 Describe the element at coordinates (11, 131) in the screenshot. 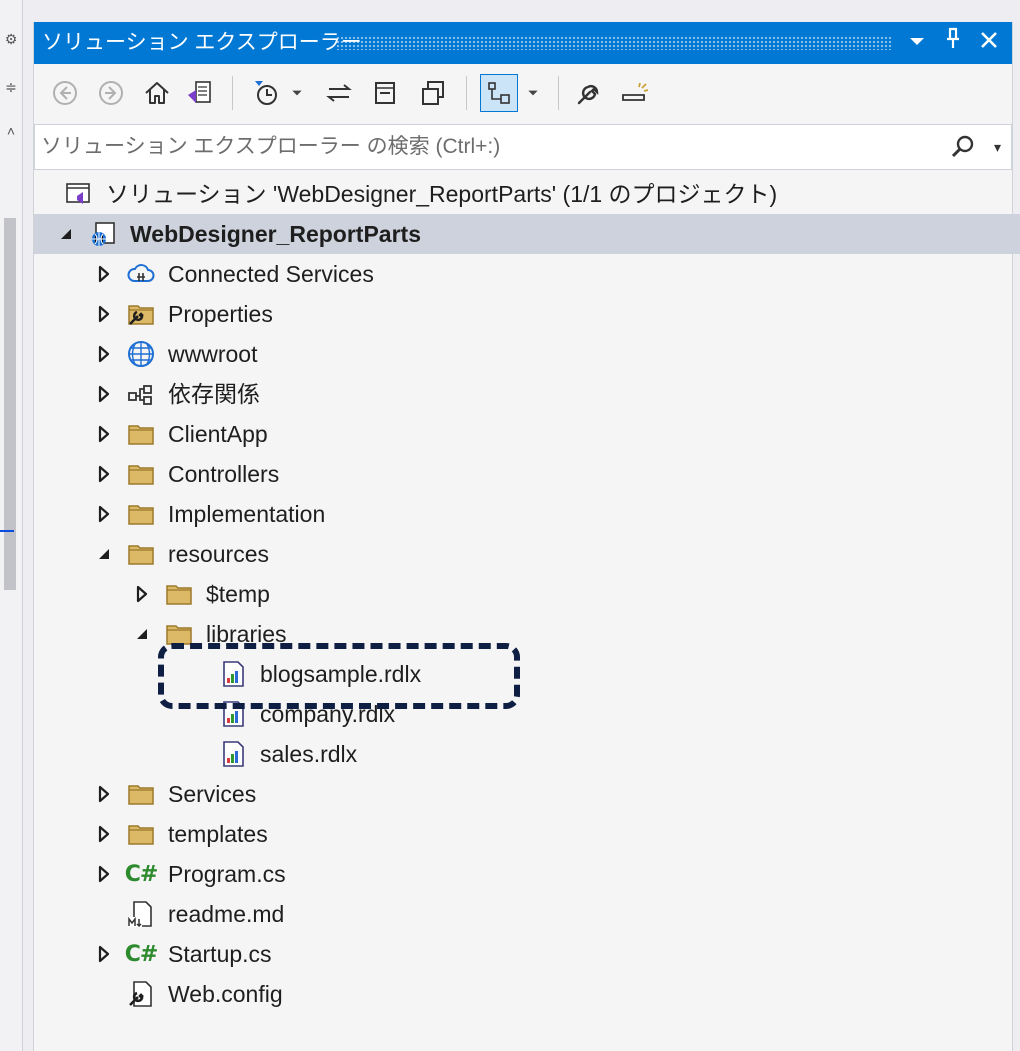

I see `chevron-up-icon: ˄` at that location.